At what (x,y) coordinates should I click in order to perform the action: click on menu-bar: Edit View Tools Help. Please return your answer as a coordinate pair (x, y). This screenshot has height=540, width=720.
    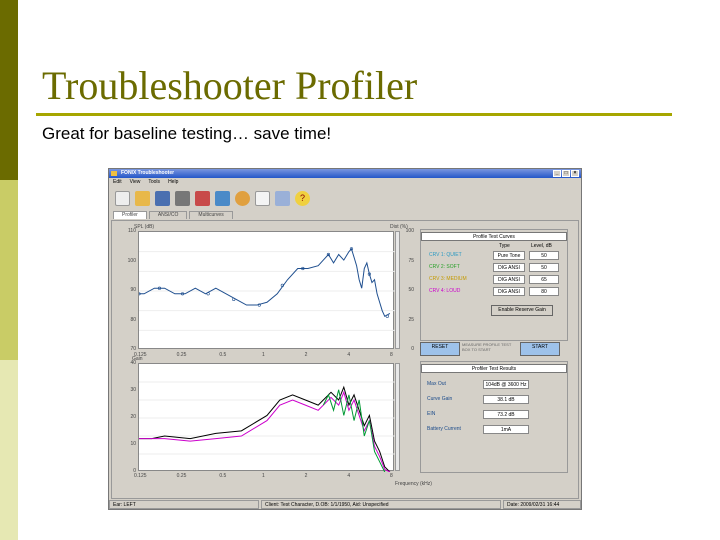
    Looking at the image, I should click on (143, 182).